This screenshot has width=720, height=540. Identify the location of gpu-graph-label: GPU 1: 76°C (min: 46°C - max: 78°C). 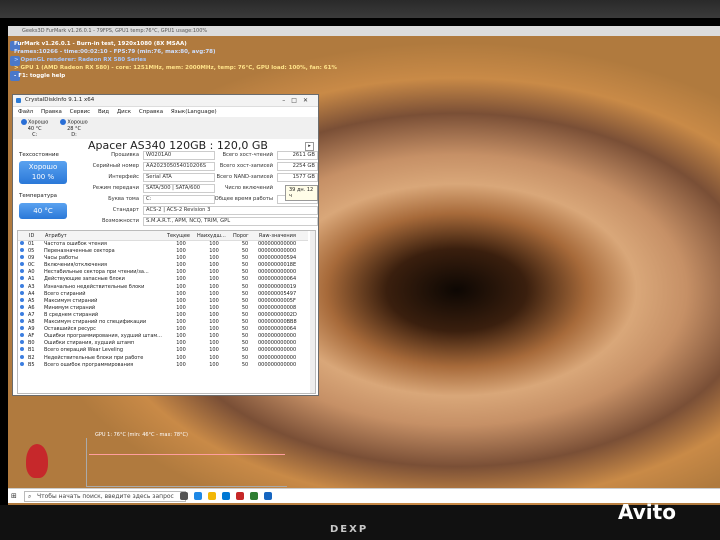
(141, 435).